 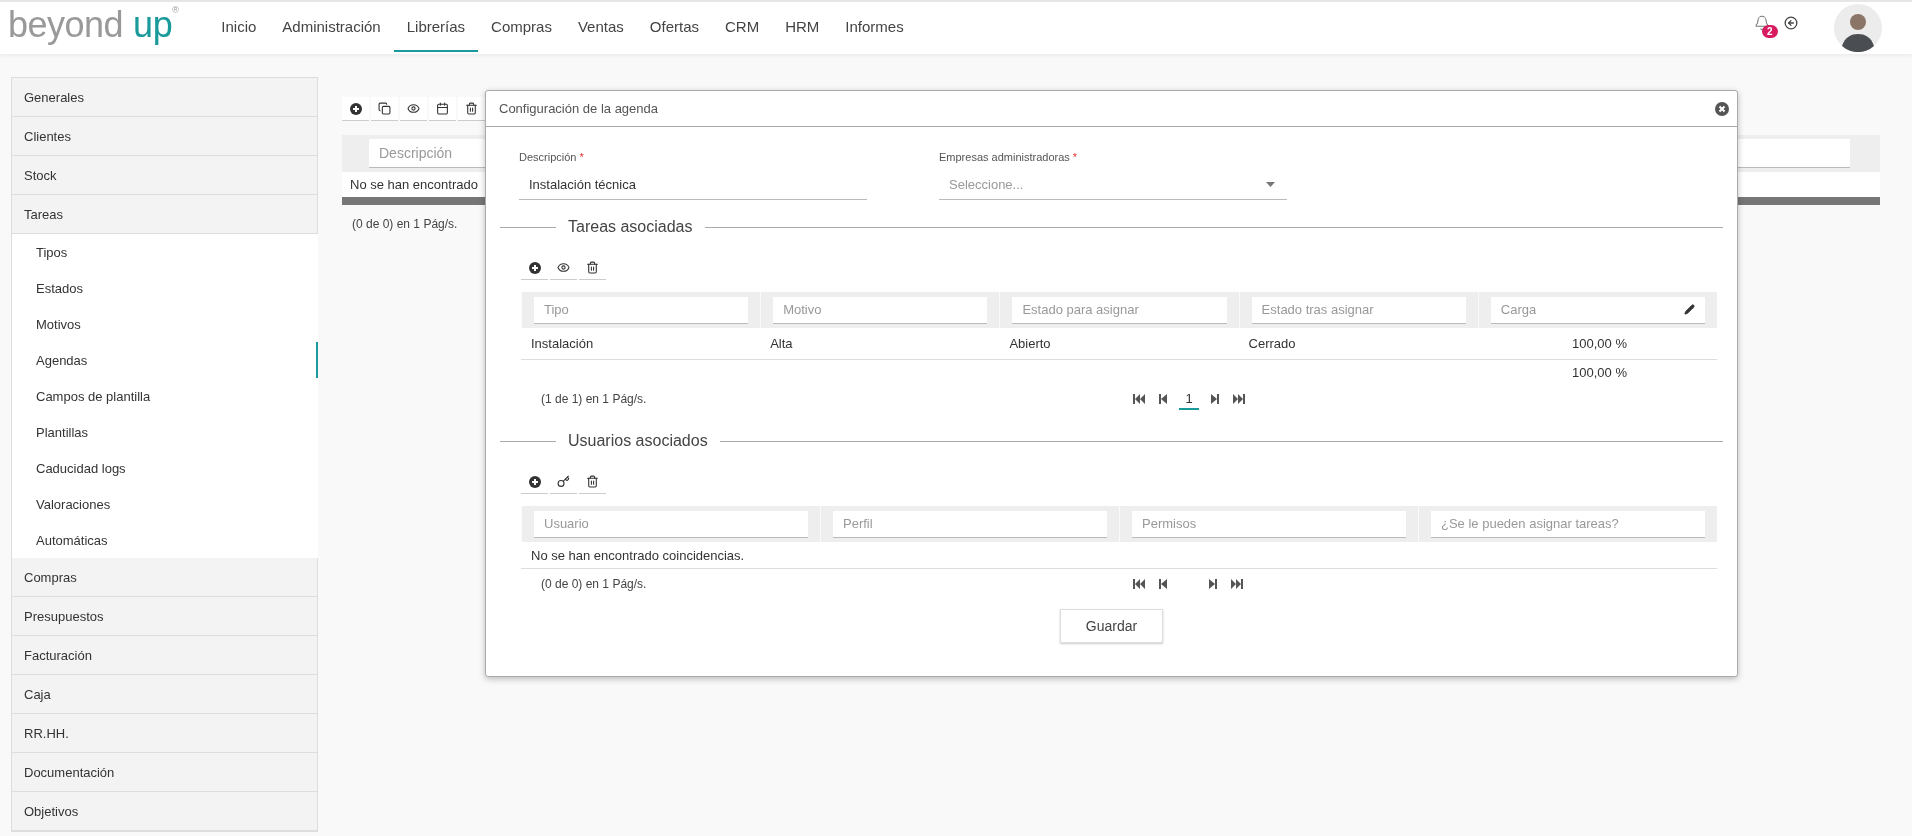 I want to click on sidebar-item: Tareas, so click(x=164, y=214).